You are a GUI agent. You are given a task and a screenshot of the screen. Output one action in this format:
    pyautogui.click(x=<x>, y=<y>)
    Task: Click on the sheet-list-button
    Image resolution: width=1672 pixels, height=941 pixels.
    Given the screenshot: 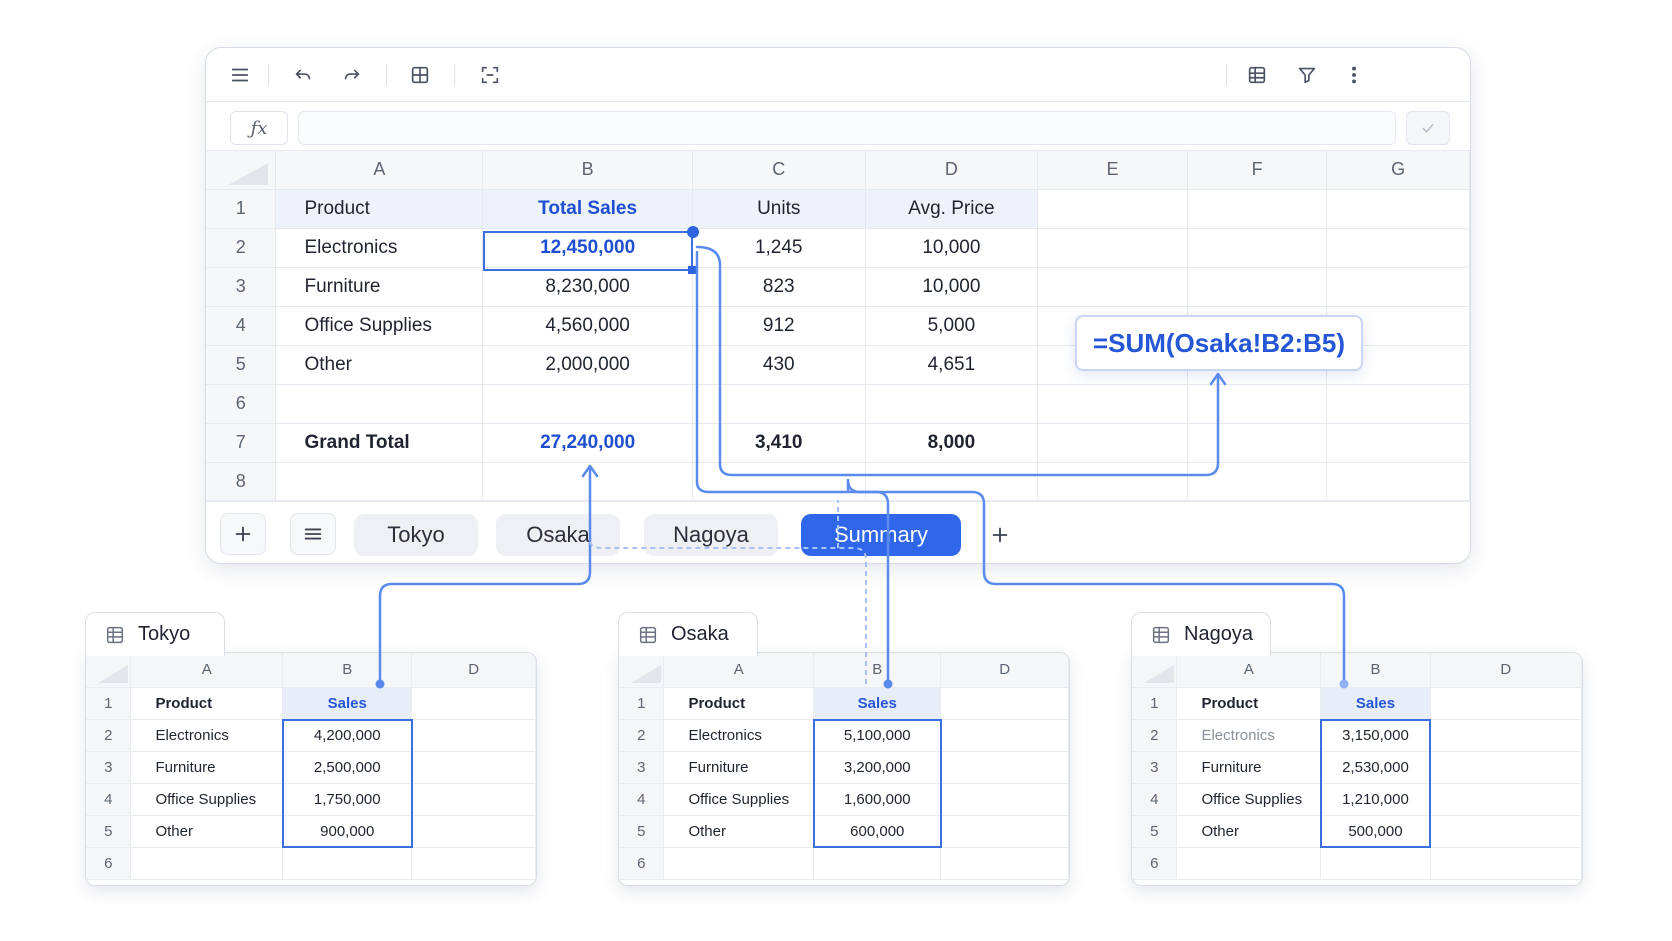 What is the action you would take?
    pyautogui.click(x=313, y=534)
    